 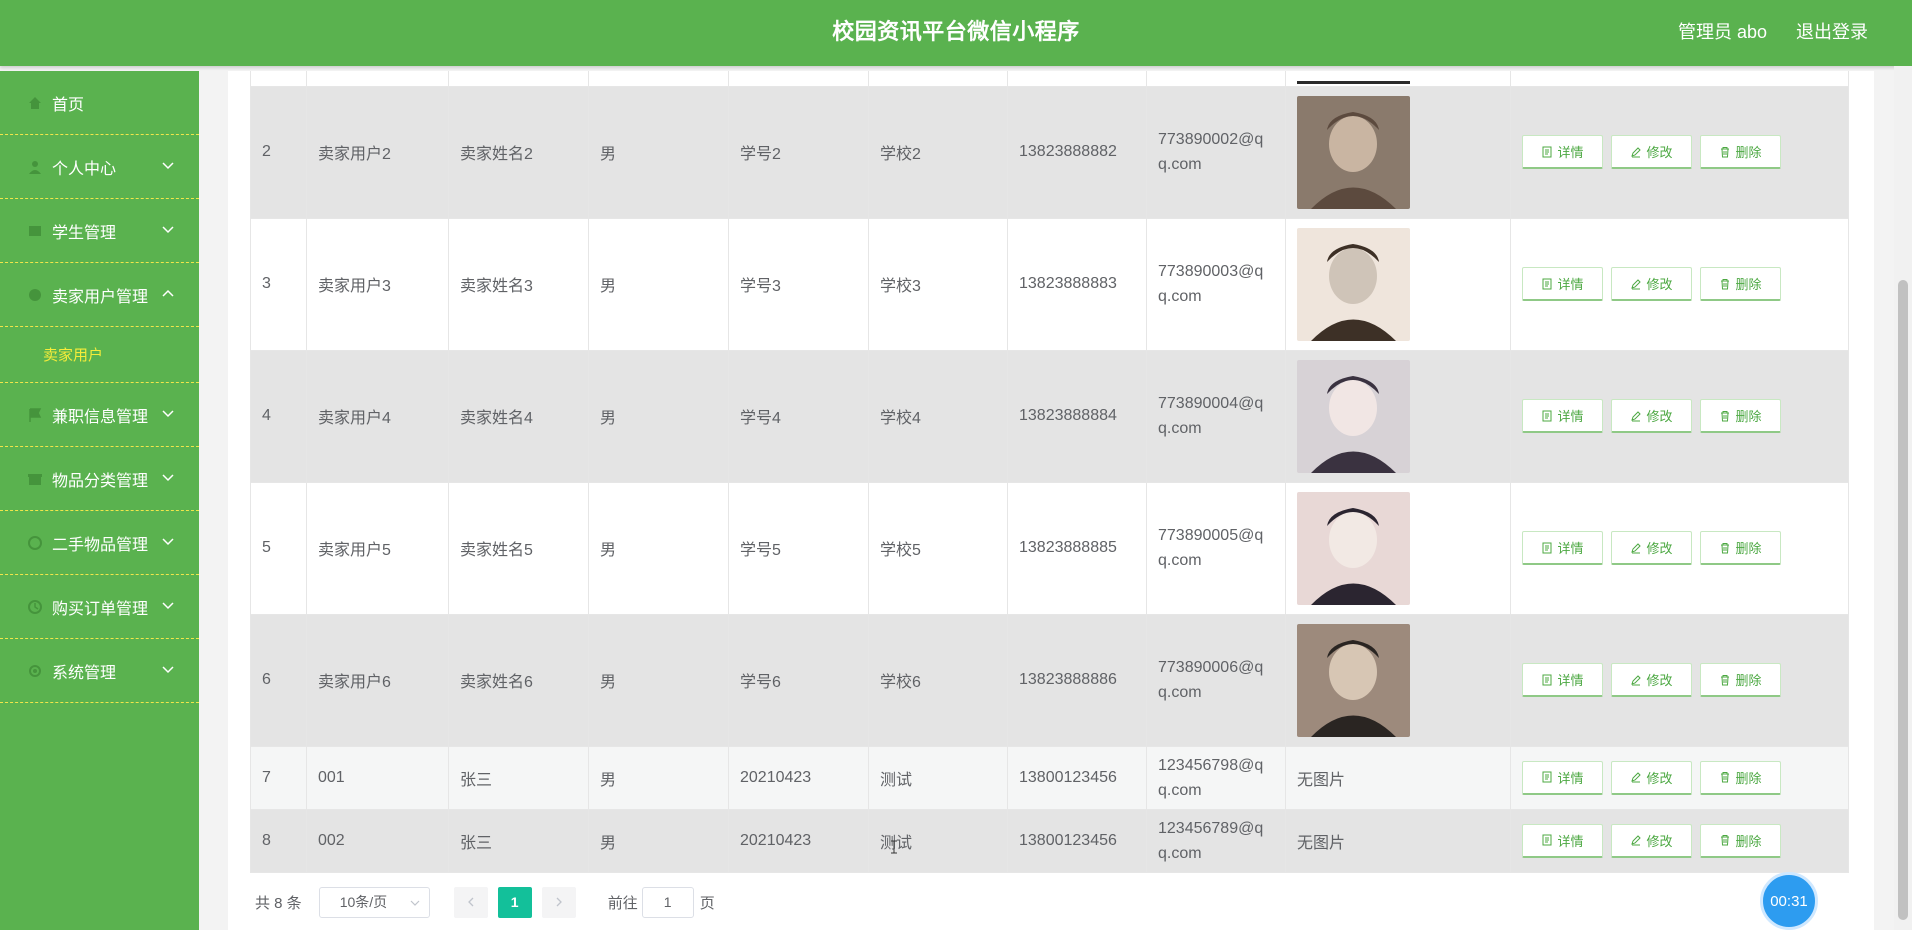 What do you see at coordinates (470, 902) in the screenshot?
I see `prev-page-button` at bounding box center [470, 902].